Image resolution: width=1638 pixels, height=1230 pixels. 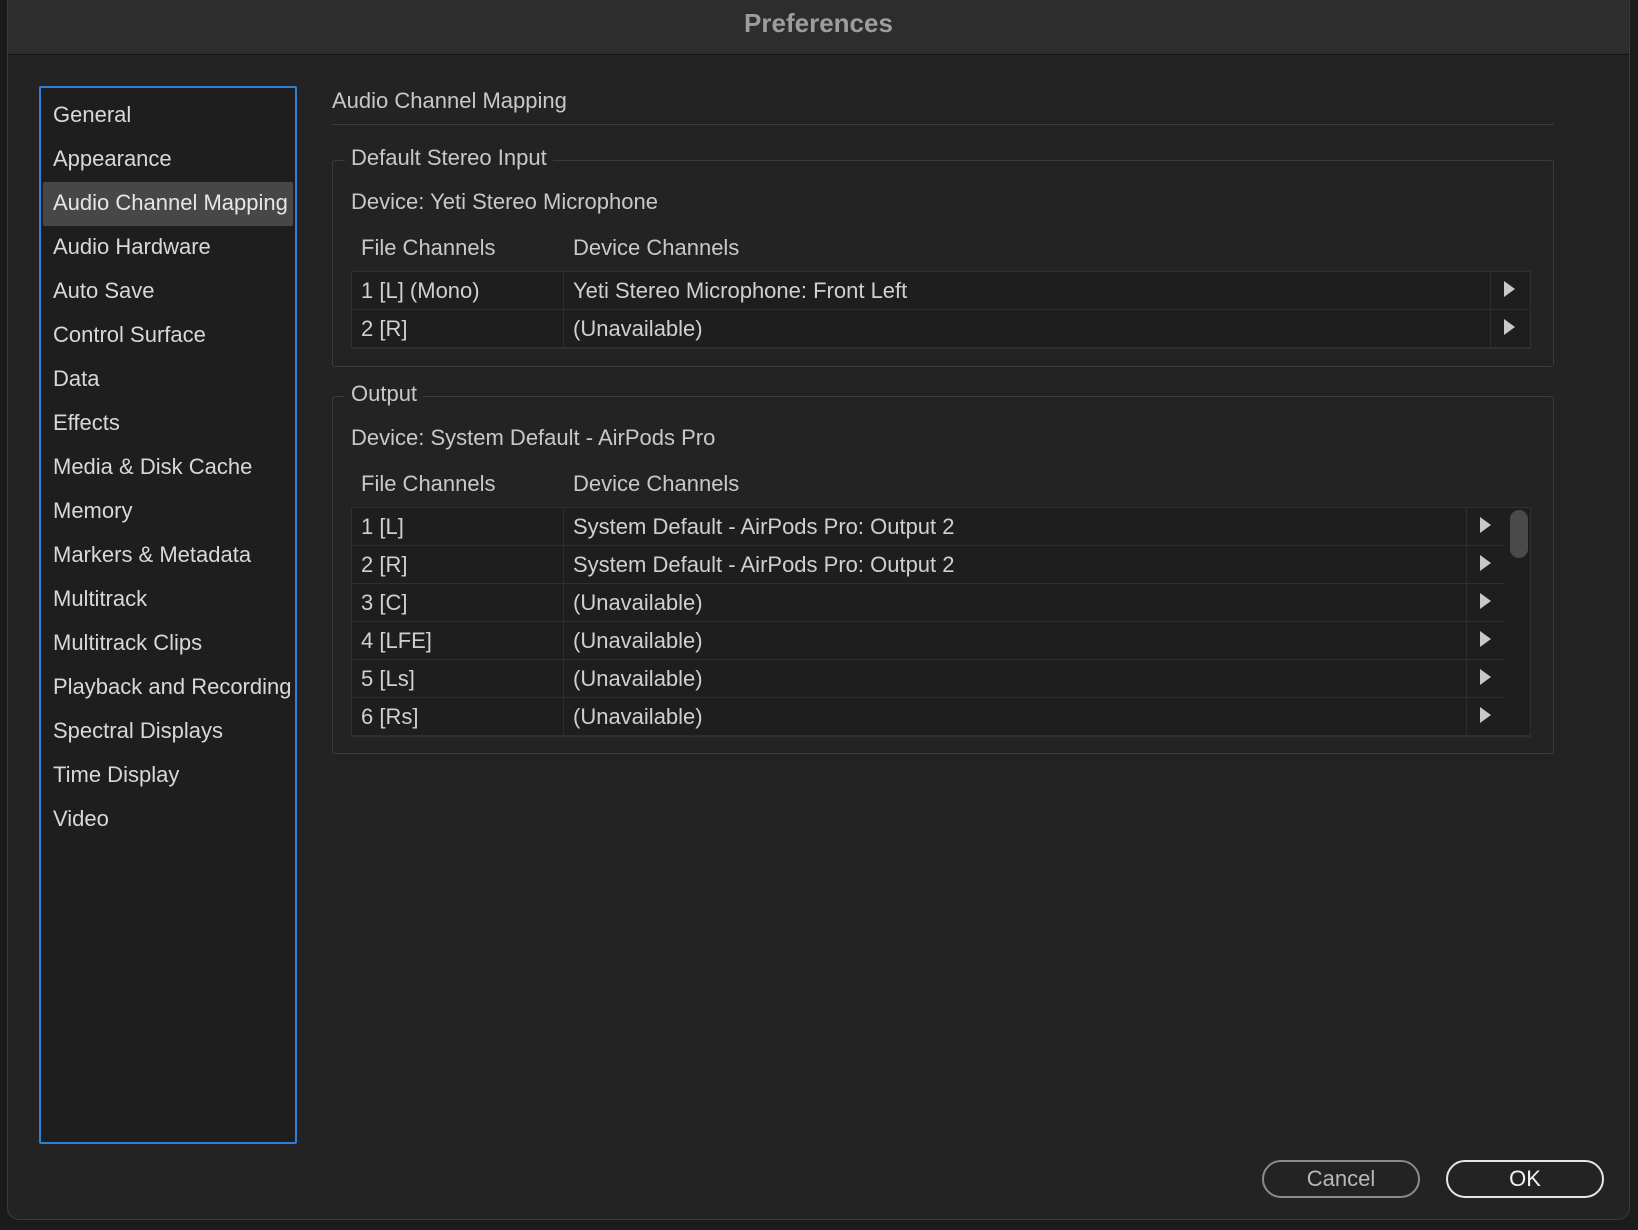 What do you see at coordinates (656, 483) in the screenshot?
I see `output-col-device-channels: Device Channels` at bounding box center [656, 483].